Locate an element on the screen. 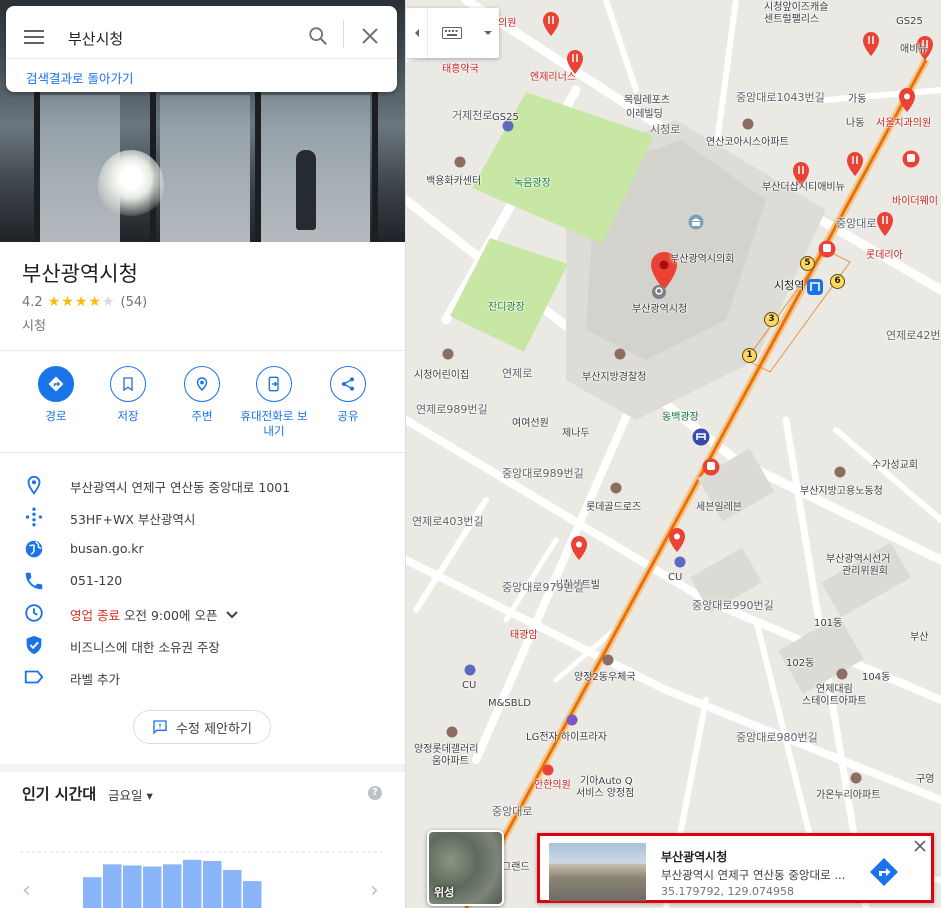 The width and height of the screenshot is (941, 908). label-row: 라벨 추가 is located at coordinates (202, 676).